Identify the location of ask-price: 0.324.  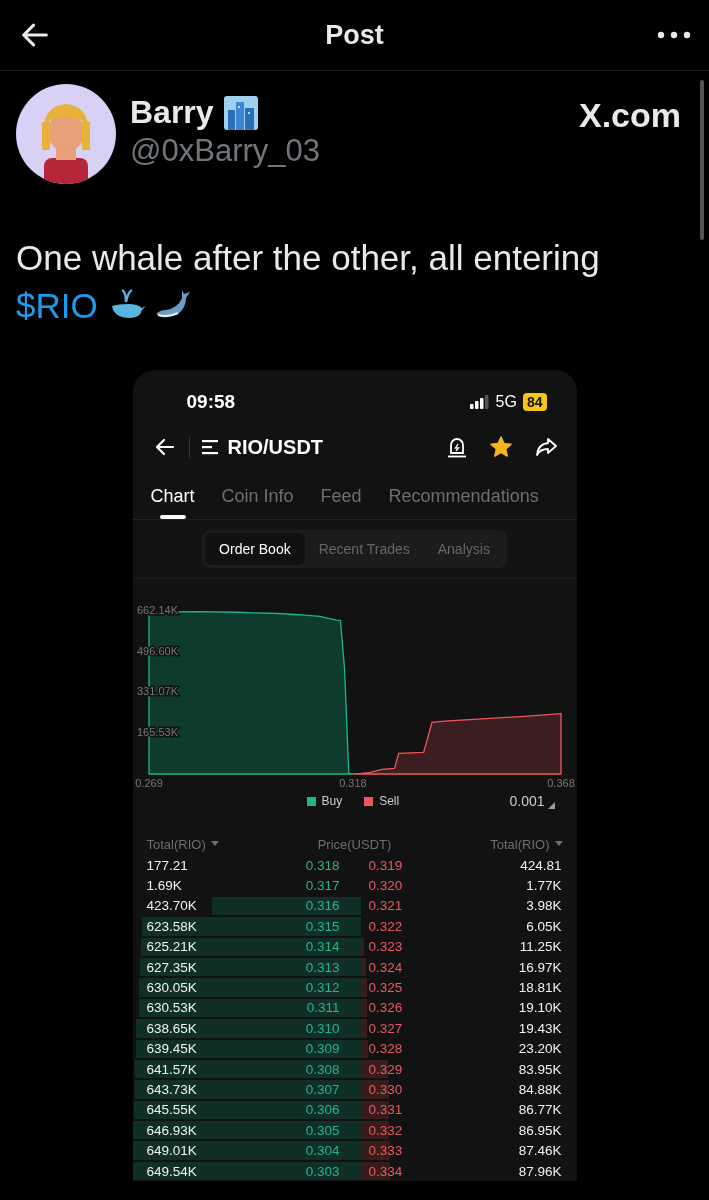
(385, 967).